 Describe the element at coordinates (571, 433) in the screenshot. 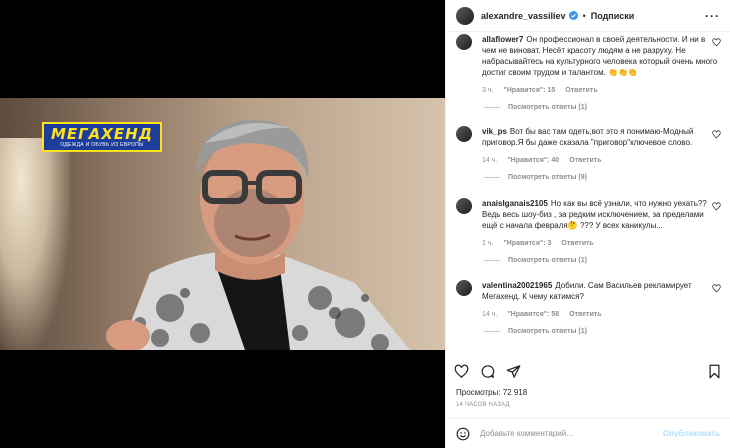

I see `comment-input` at that location.